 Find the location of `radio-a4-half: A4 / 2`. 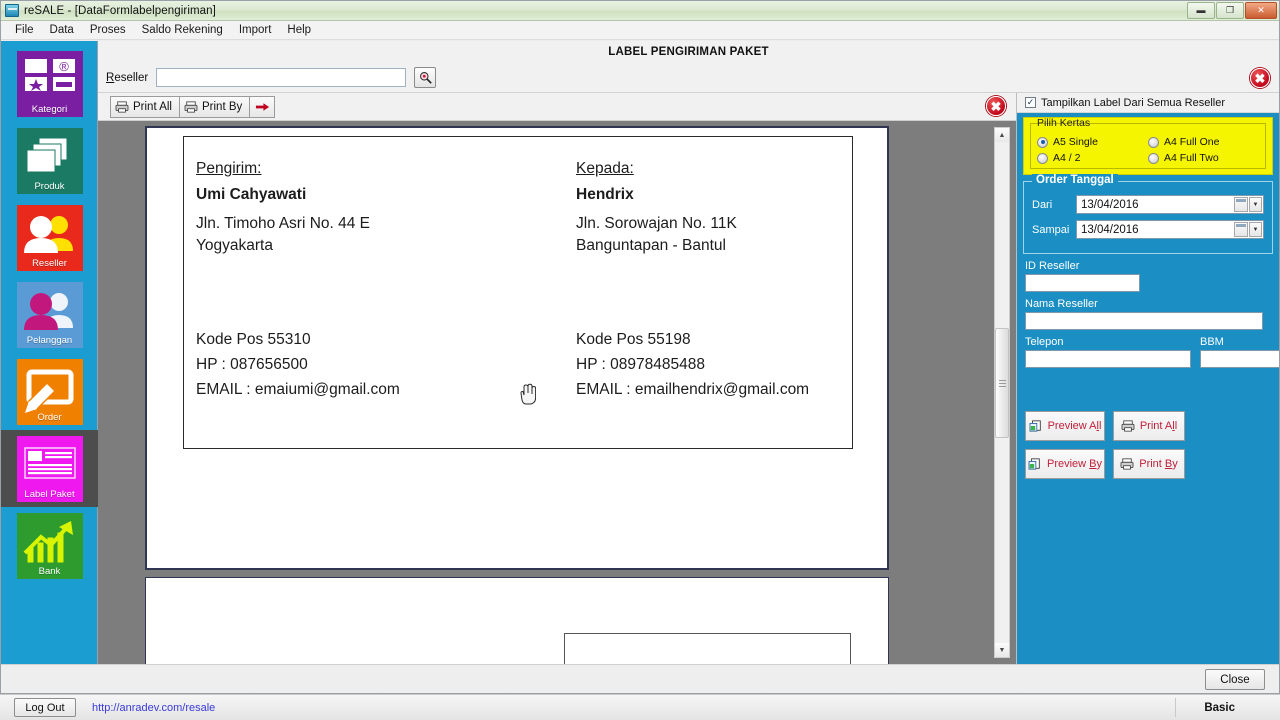

radio-a4-half: A4 / 2 is located at coordinates (1092, 158).